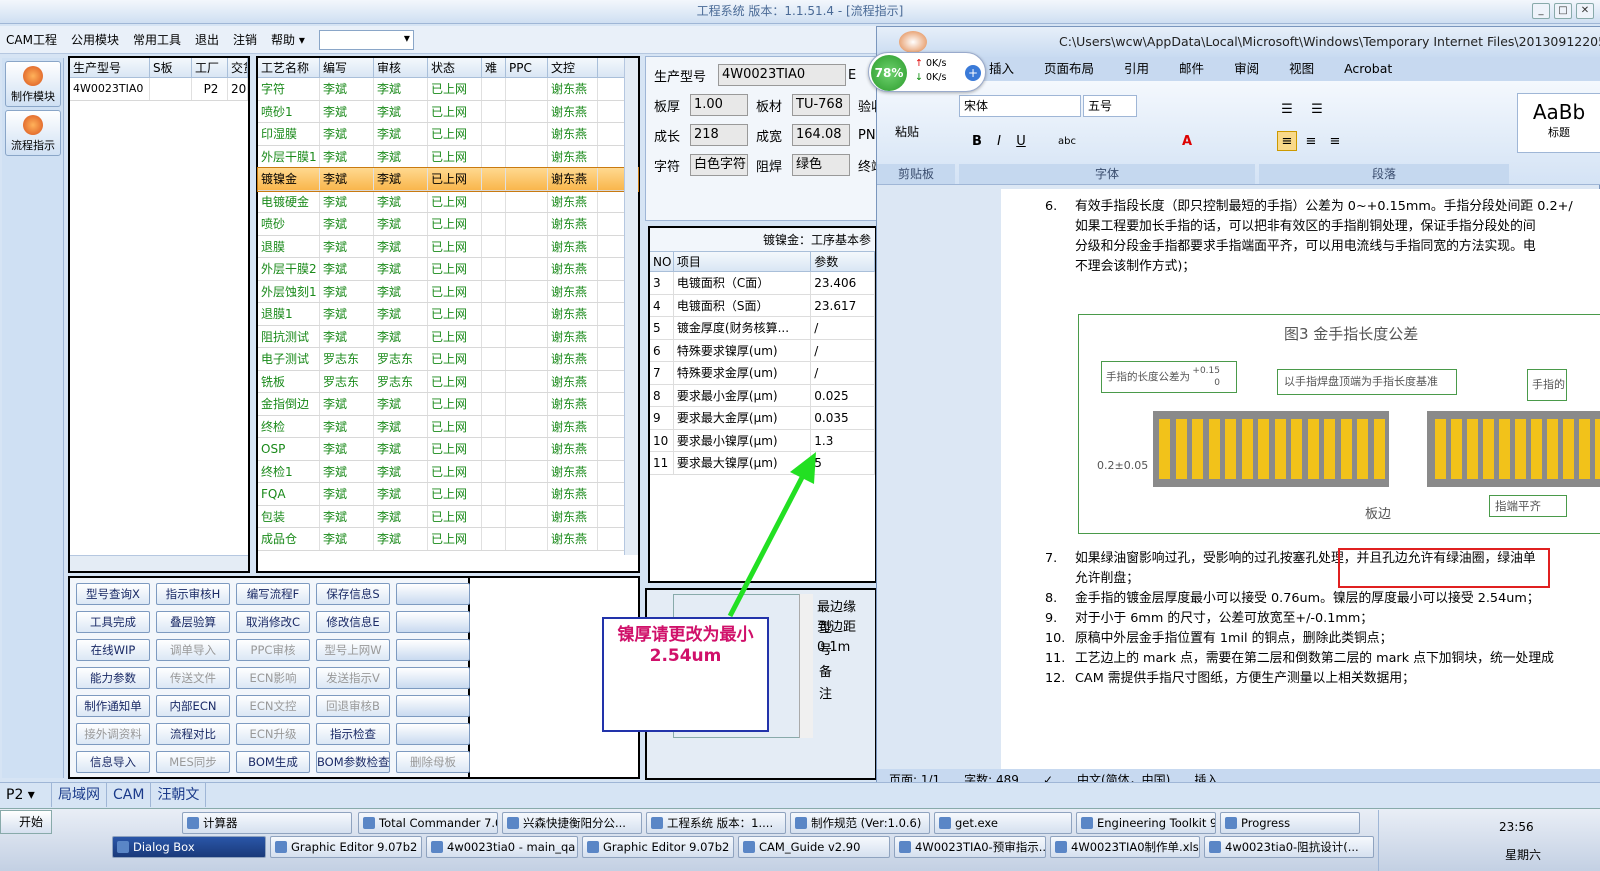 This screenshot has width=1600, height=871. Describe the element at coordinates (193, 734) in the screenshot. I see `action-button: 流程对比` at that location.